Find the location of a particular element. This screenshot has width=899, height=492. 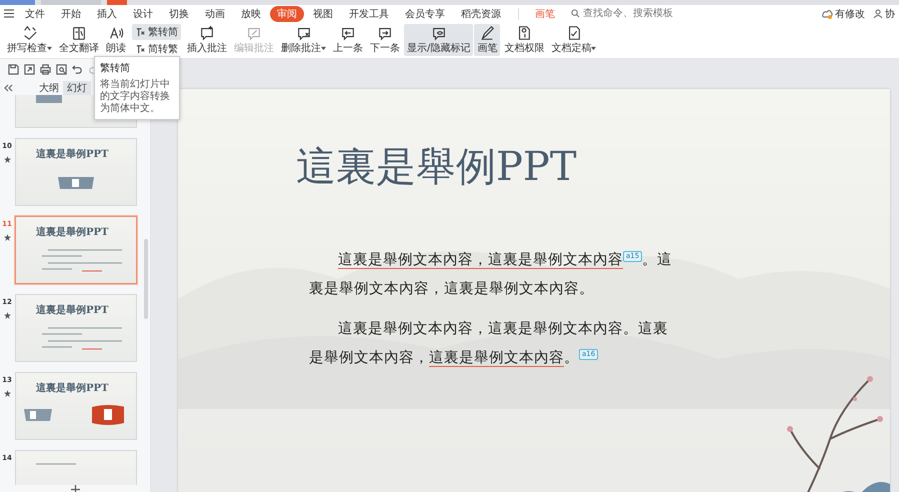

comment-previous-icon is located at coordinates (348, 33).